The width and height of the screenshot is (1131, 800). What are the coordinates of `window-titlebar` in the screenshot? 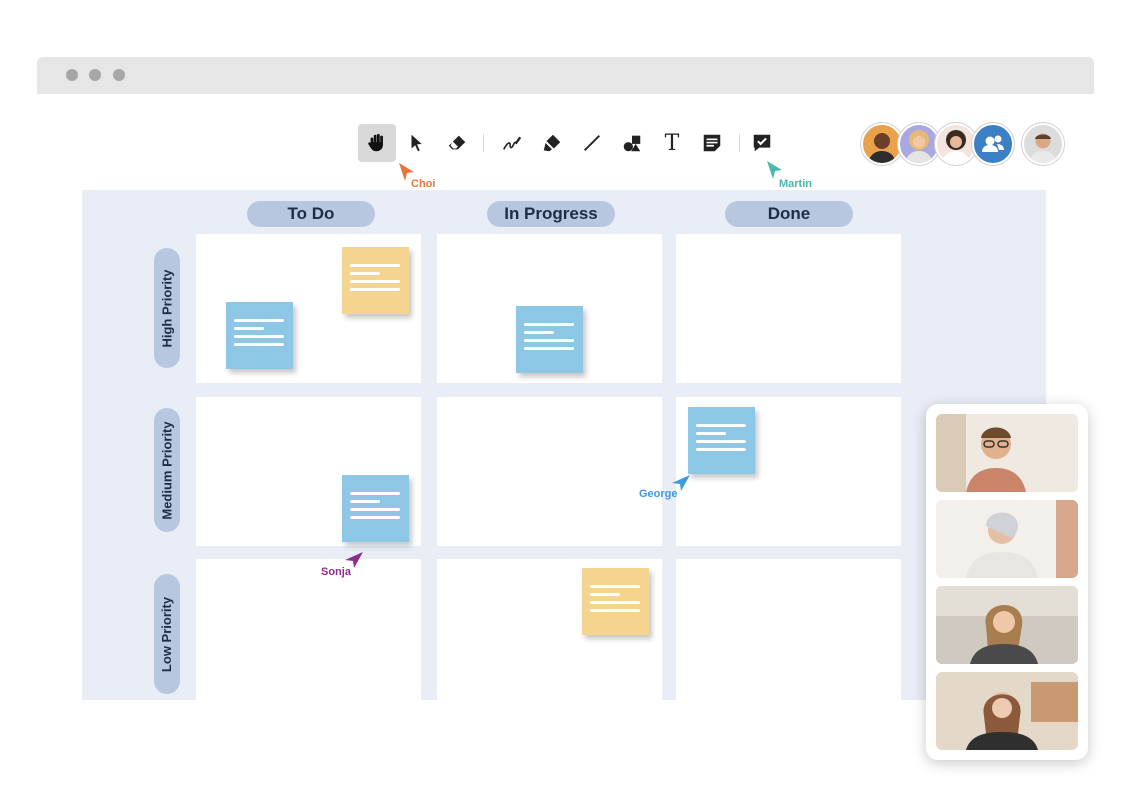 It's located at (565, 75).